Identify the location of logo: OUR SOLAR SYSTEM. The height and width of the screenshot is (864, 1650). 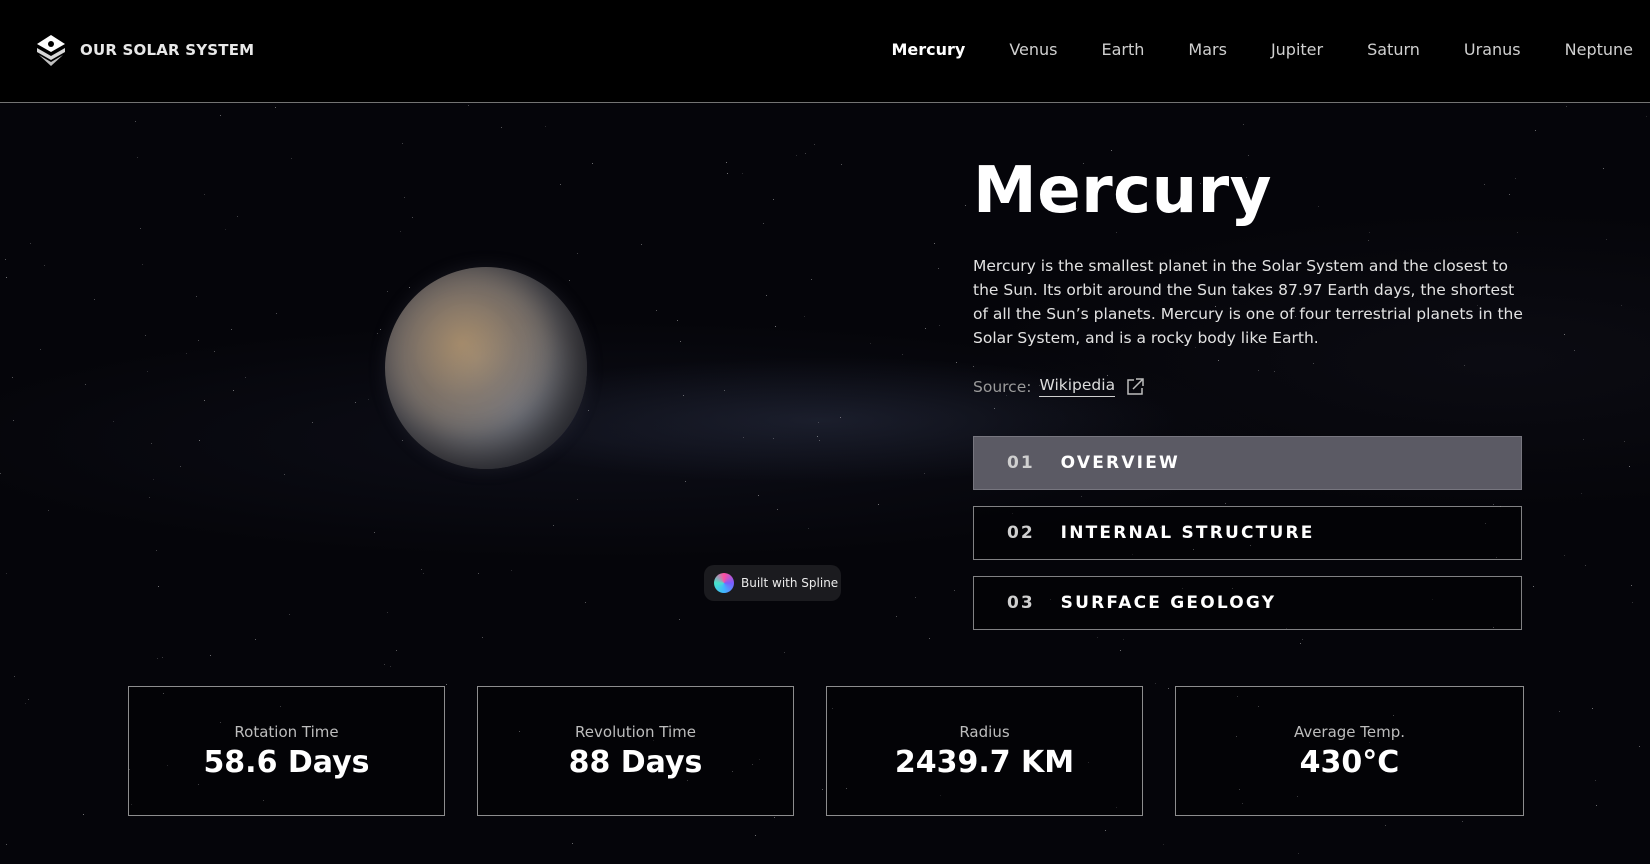
(144, 50).